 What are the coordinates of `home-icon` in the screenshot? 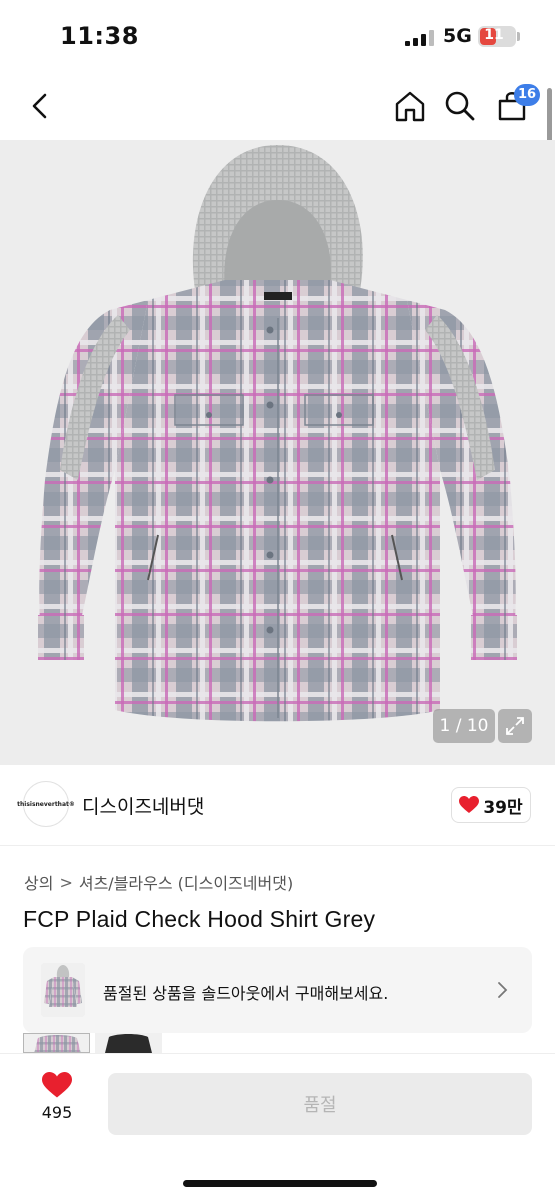 It's located at (410, 106).